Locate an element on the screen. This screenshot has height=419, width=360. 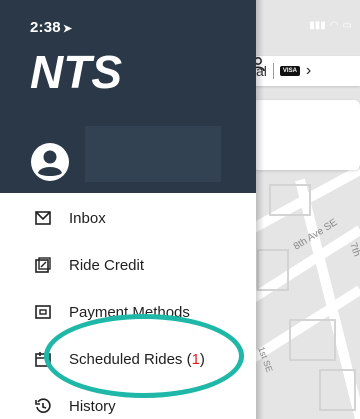
menu-item-inbox: Inbox is located at coordinates (128, 218).